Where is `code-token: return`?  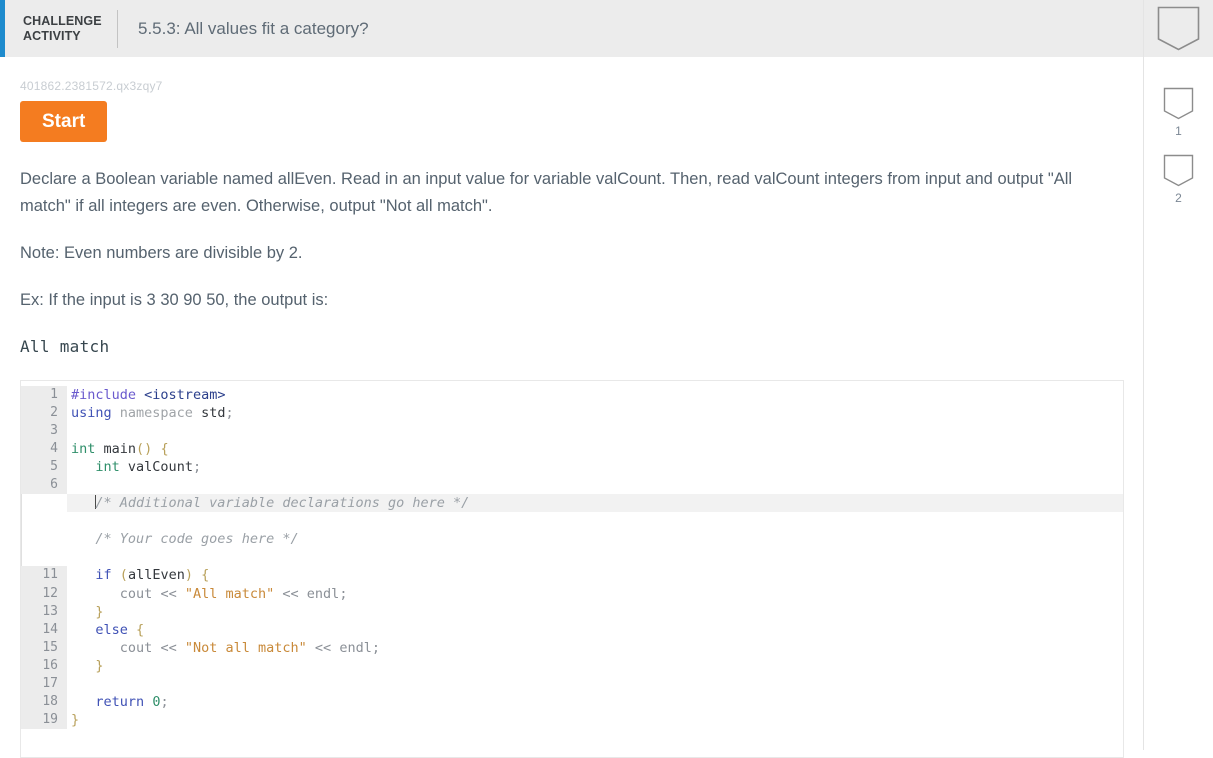
code-token: return is located at coordinates (120, 701).